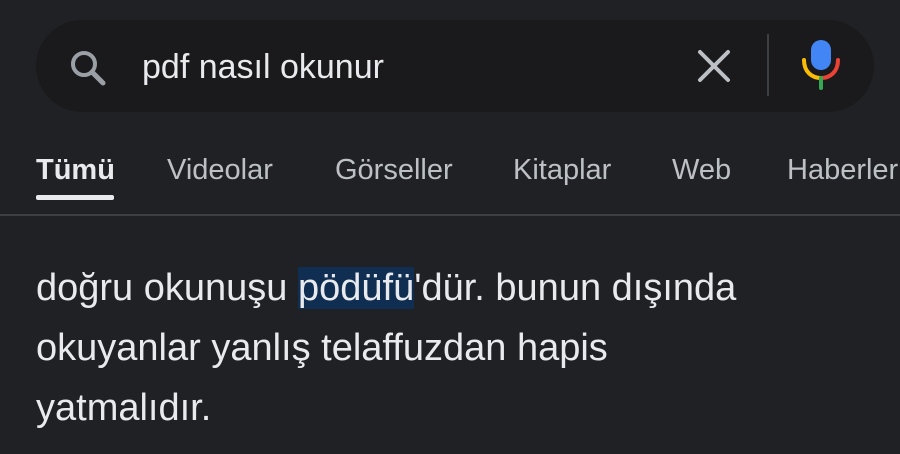 The image size is (900, 454). Describe the element at coordinates (263, 67) in the screenshot. I see `search-input: pdf nasıl okunur` at that location.